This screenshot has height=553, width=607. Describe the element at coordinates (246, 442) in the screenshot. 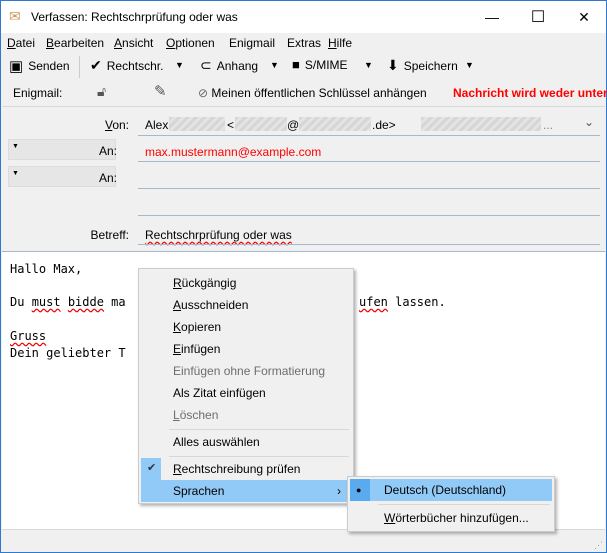

I see `menu-item-select-all: Alles auswählen` at that location.